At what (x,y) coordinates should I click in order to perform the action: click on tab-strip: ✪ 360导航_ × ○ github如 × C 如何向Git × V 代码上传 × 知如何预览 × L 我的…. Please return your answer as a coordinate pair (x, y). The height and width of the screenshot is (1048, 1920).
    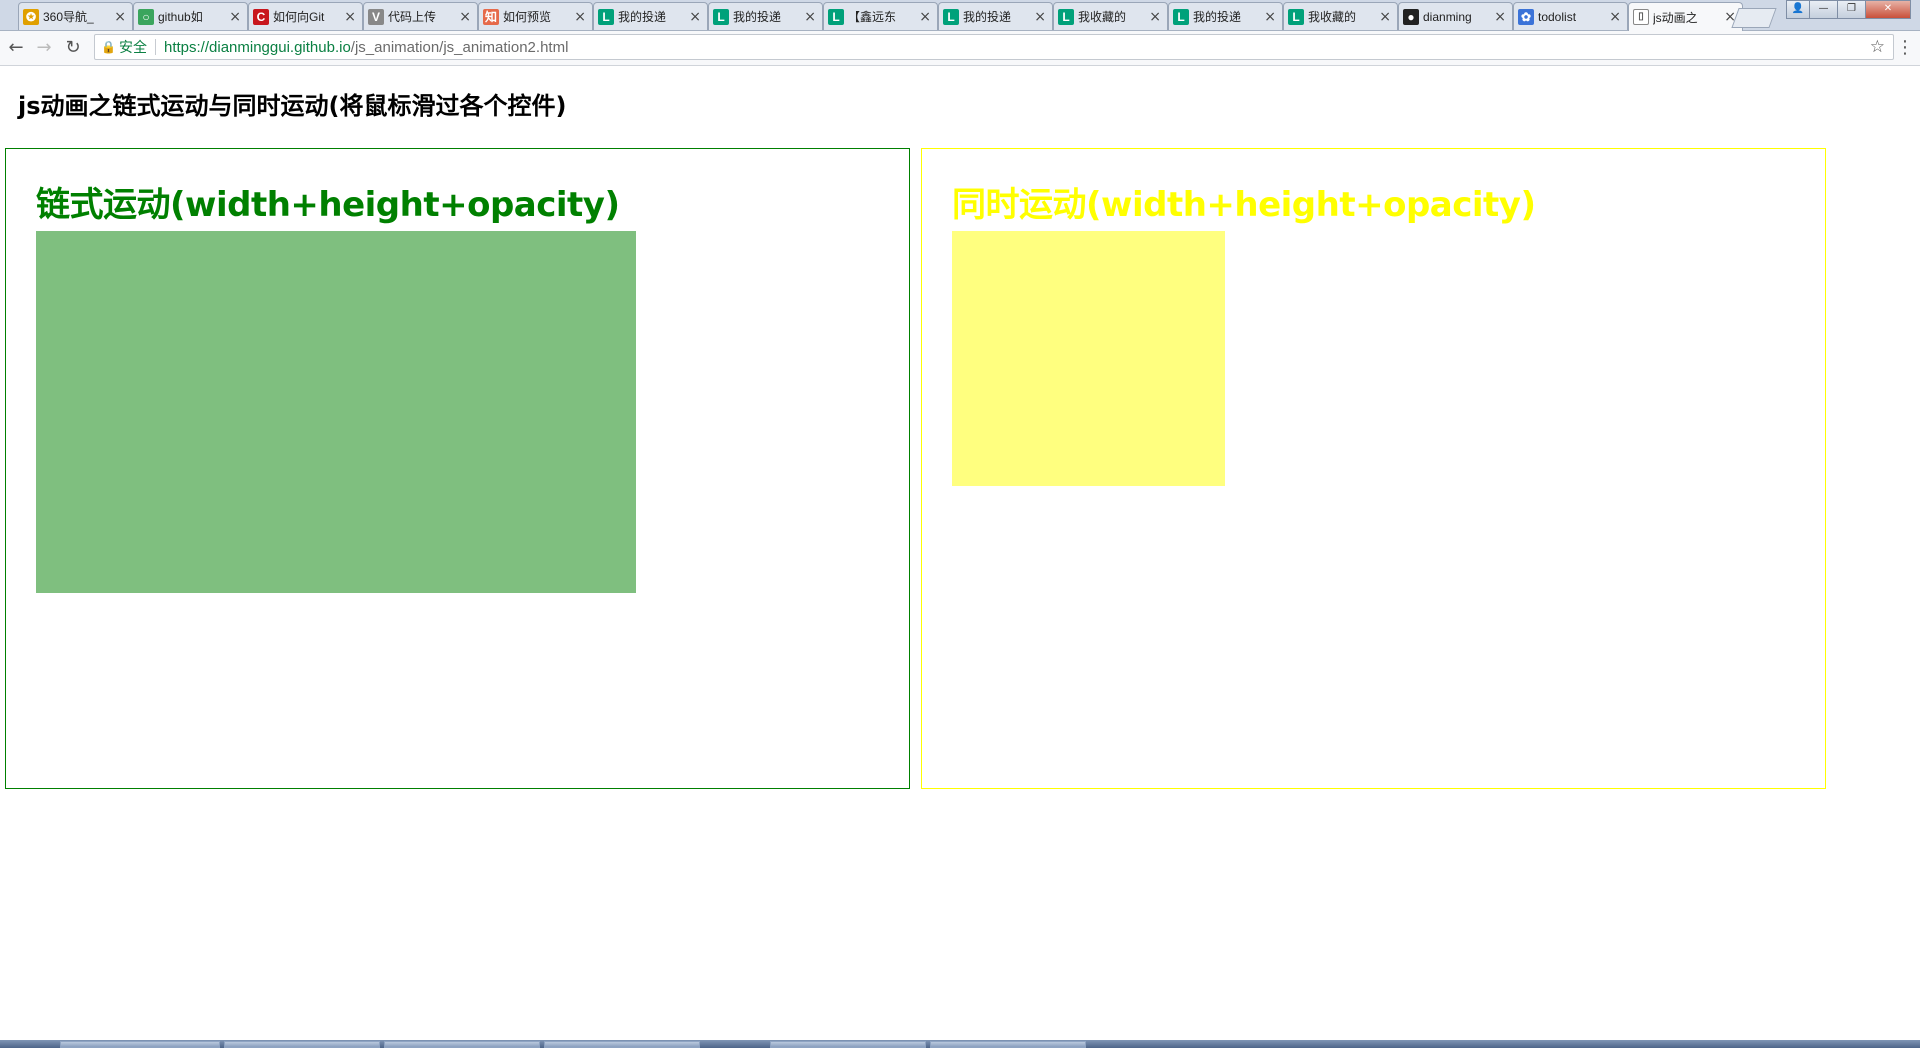
    Looking at the image, I should click on (960, 15).